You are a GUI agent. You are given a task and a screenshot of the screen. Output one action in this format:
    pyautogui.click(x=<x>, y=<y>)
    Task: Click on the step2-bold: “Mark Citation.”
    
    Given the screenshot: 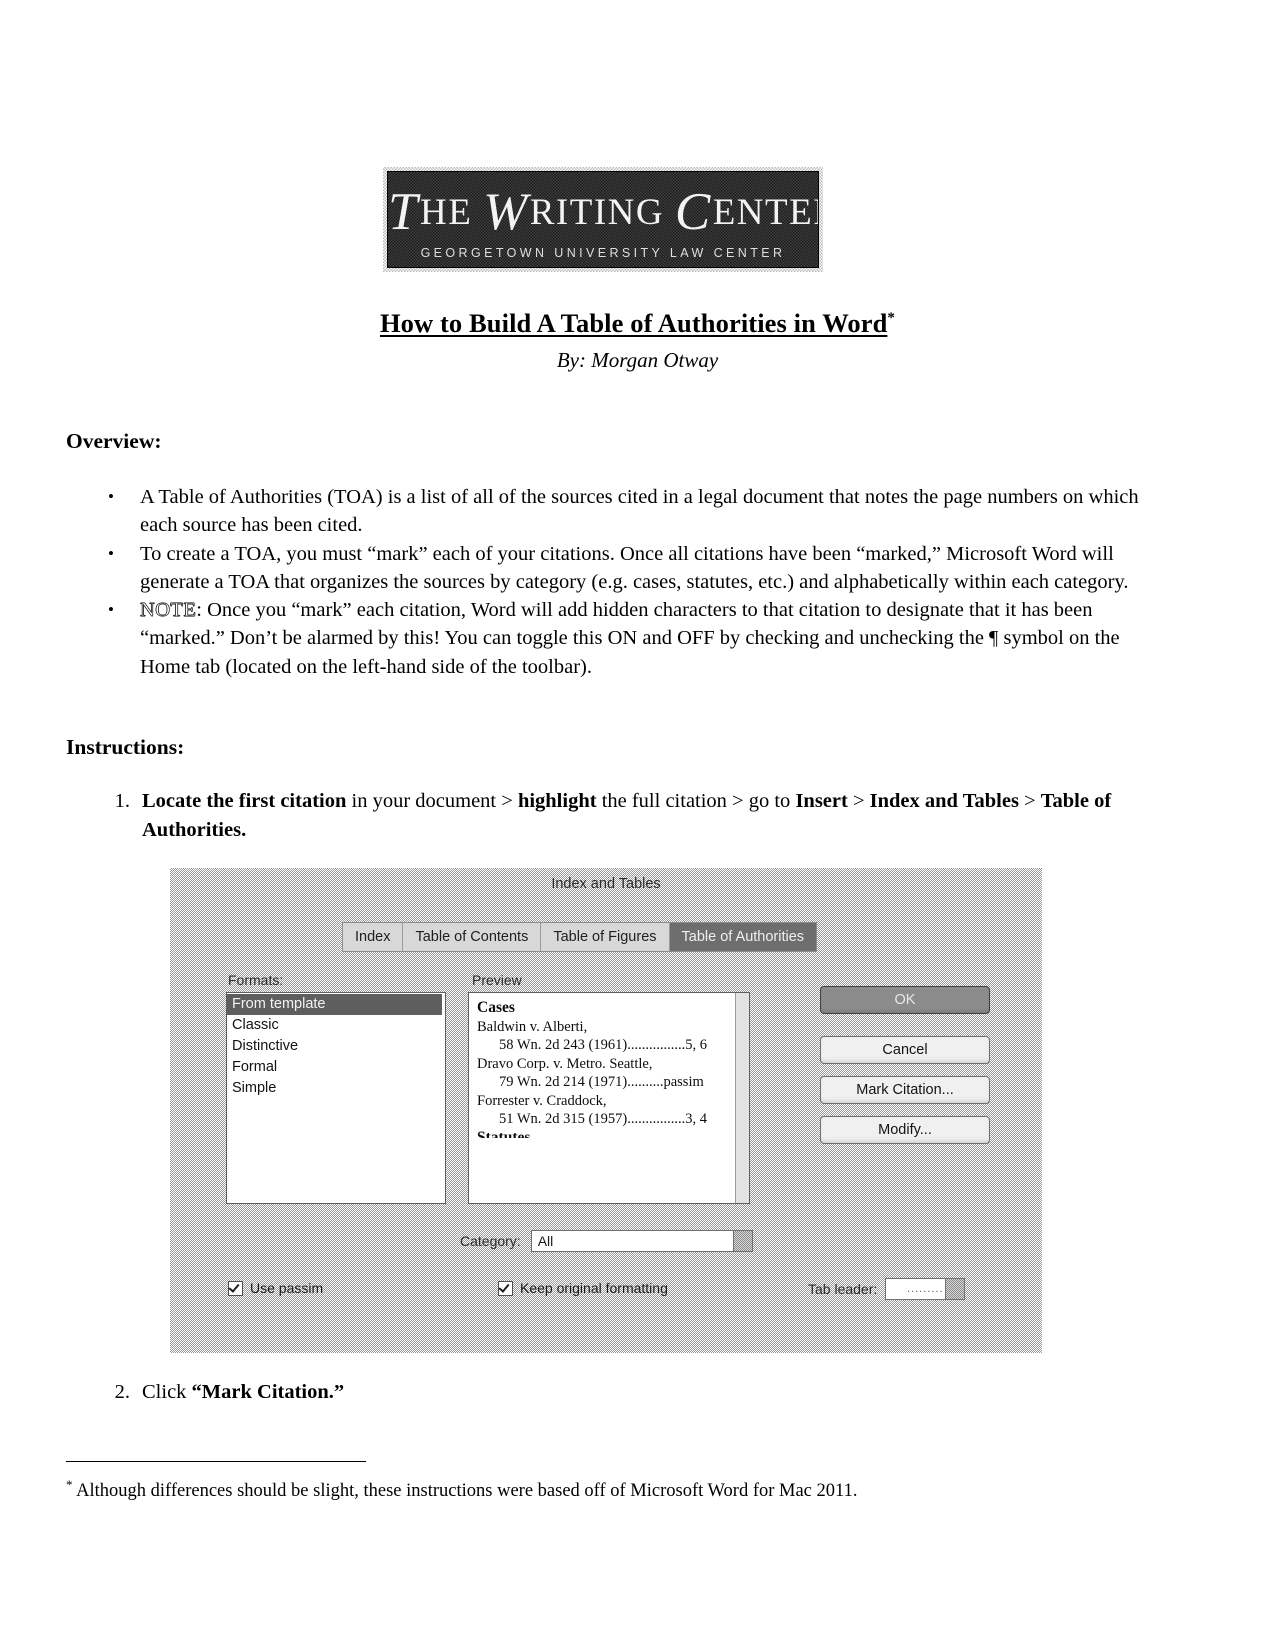 What is the action you would take?
    pyautogui.click(x=268, y=1392)
    